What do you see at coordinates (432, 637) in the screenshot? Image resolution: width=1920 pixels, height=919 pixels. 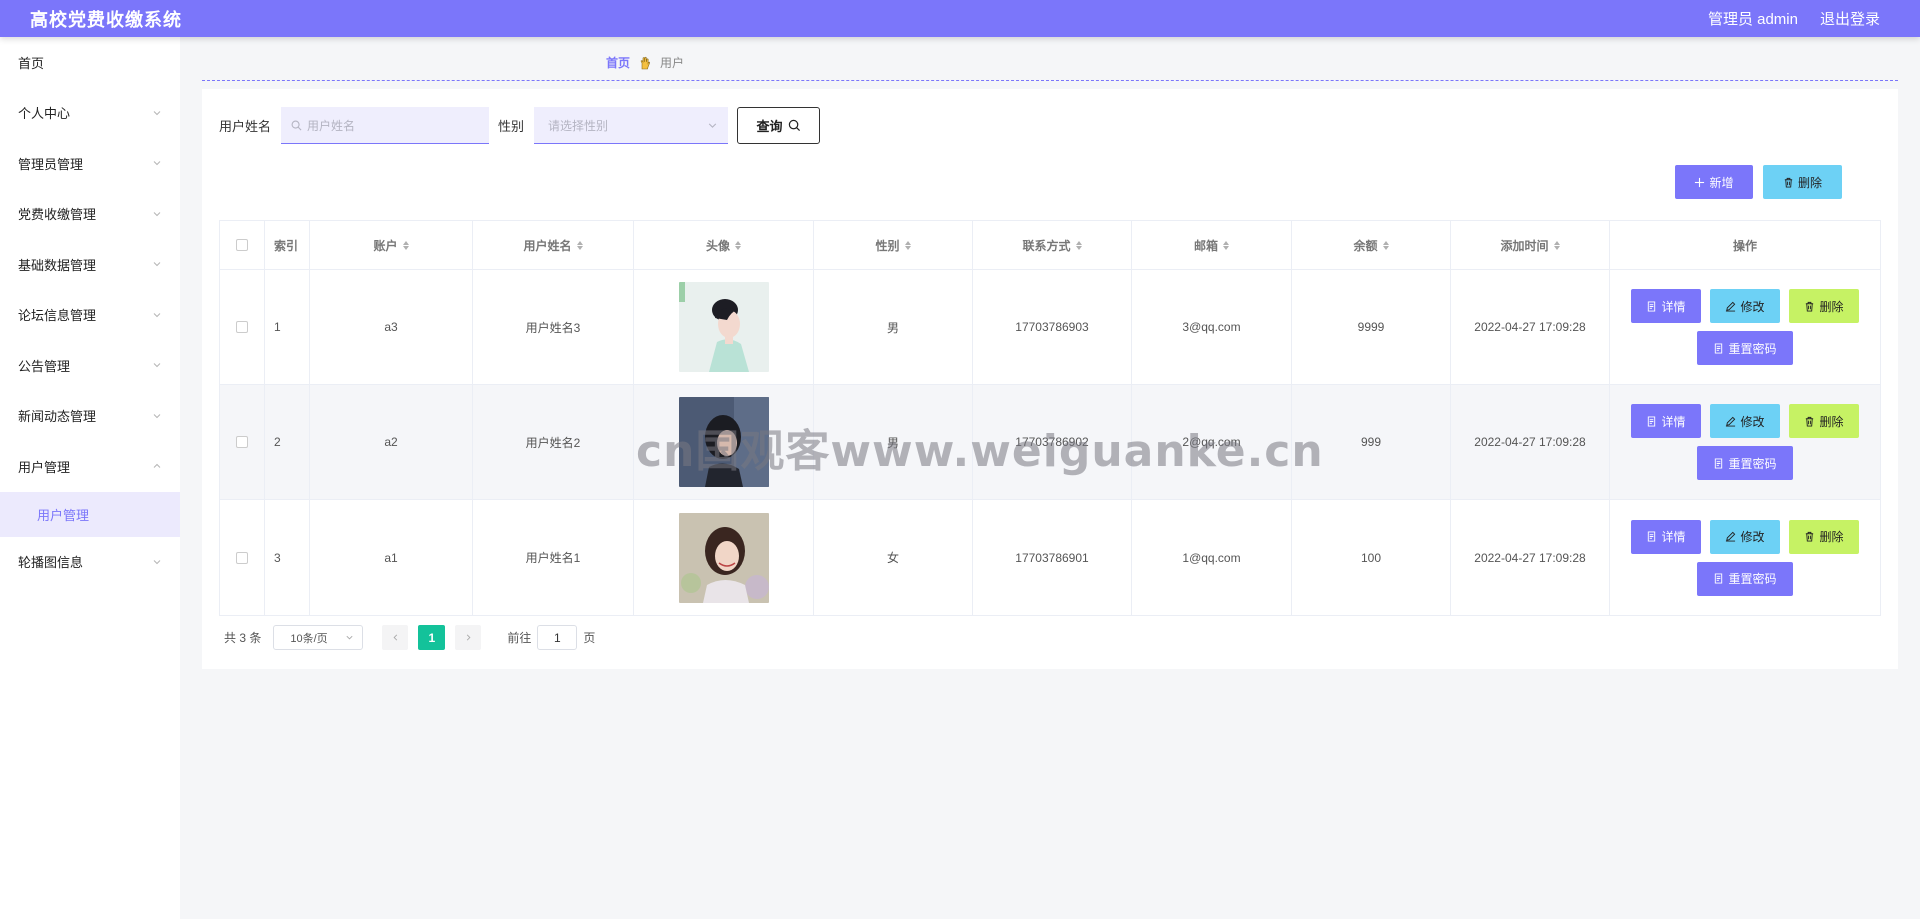 I see `page-number: 1` at bounding box center [432, 637].